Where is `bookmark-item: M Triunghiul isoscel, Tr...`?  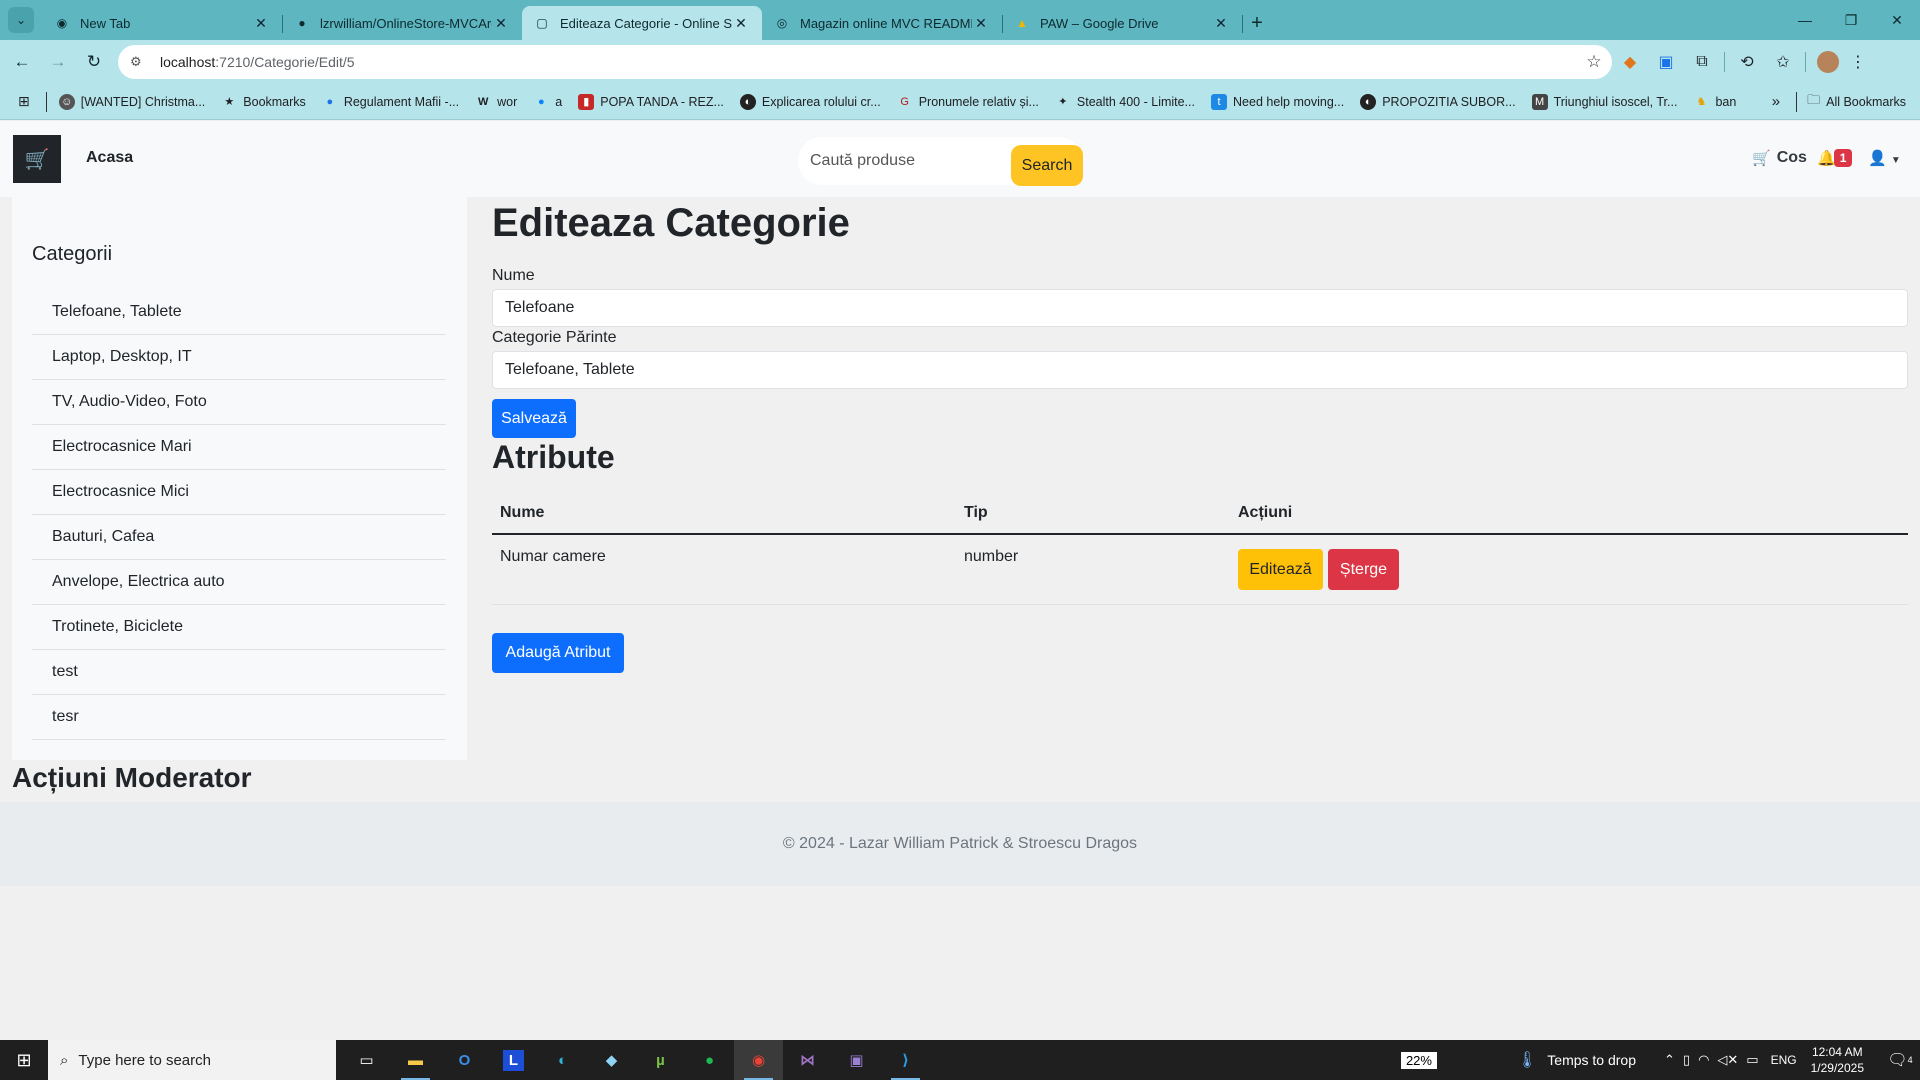 bookmark-item: M Triunghiul isoscel, Tr... is located at coordinates (1605, 101).